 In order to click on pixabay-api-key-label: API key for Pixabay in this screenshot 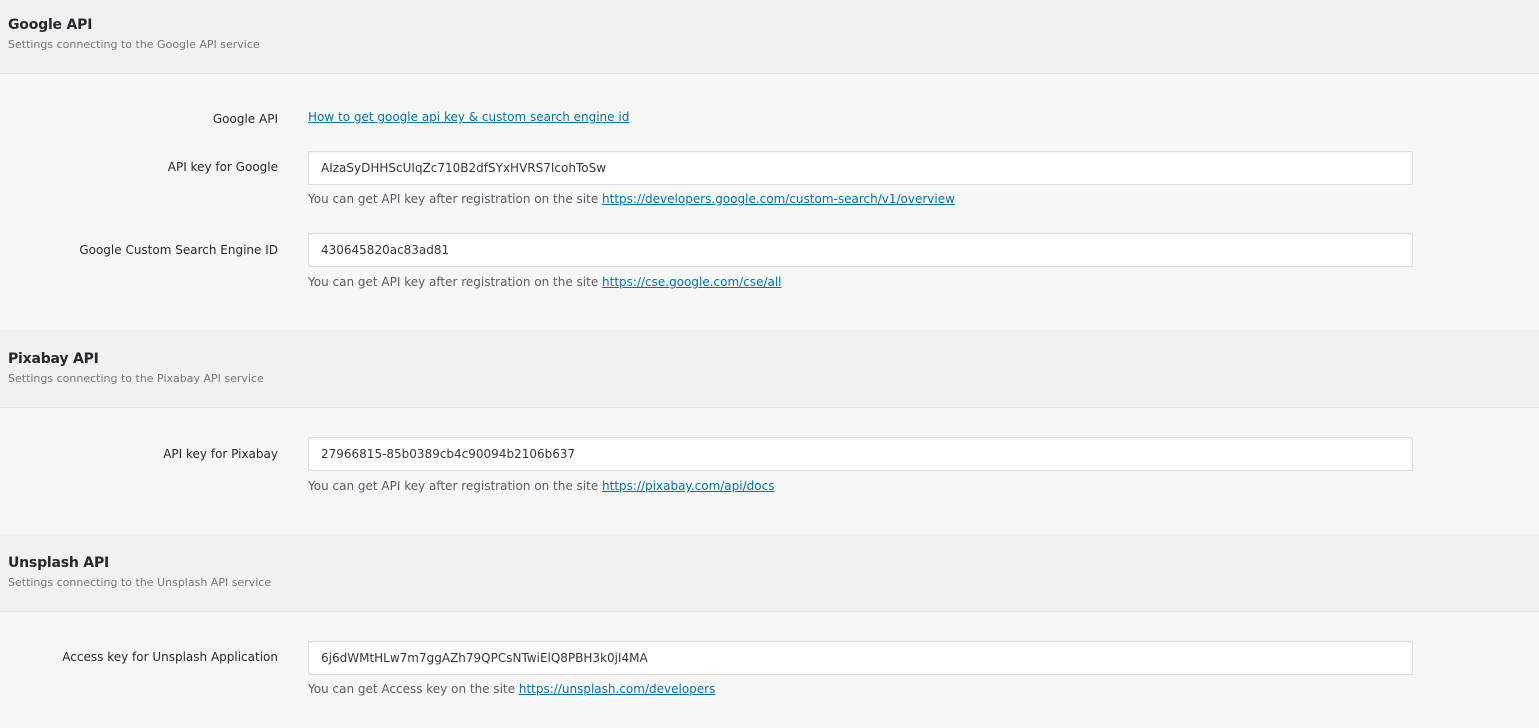, I will do `click(220, 454)`.